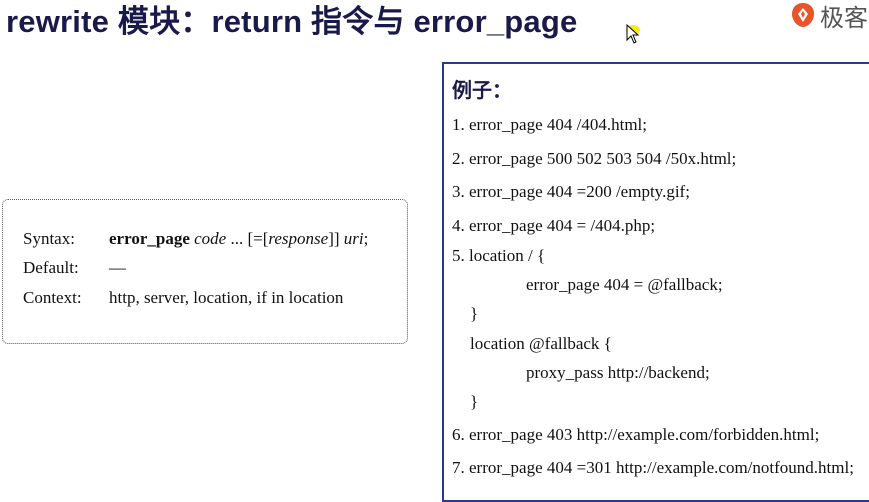  What do you see at coordinates (117, 267) in the screenshot?
I see `default-value: —` at bounding box center [117, 267].